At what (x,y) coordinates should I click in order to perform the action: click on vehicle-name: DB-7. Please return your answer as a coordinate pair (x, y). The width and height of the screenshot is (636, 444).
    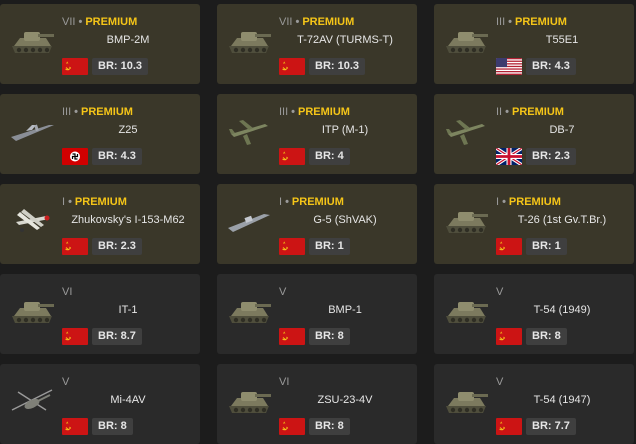
    Looking at the image, I should click on (562, 130).